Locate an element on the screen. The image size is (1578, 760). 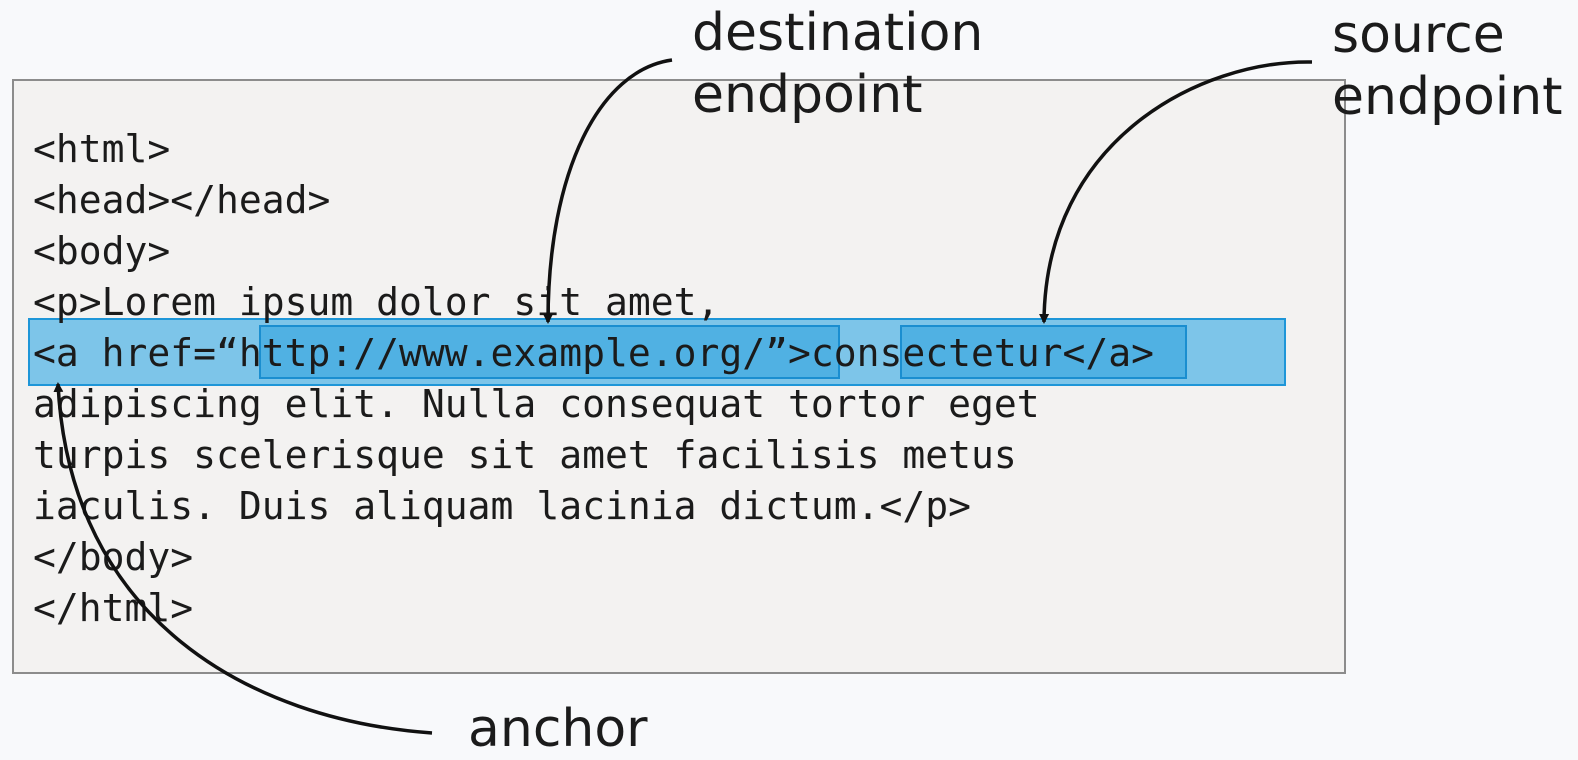
source-arrow is located at coordinates (1176, 192).